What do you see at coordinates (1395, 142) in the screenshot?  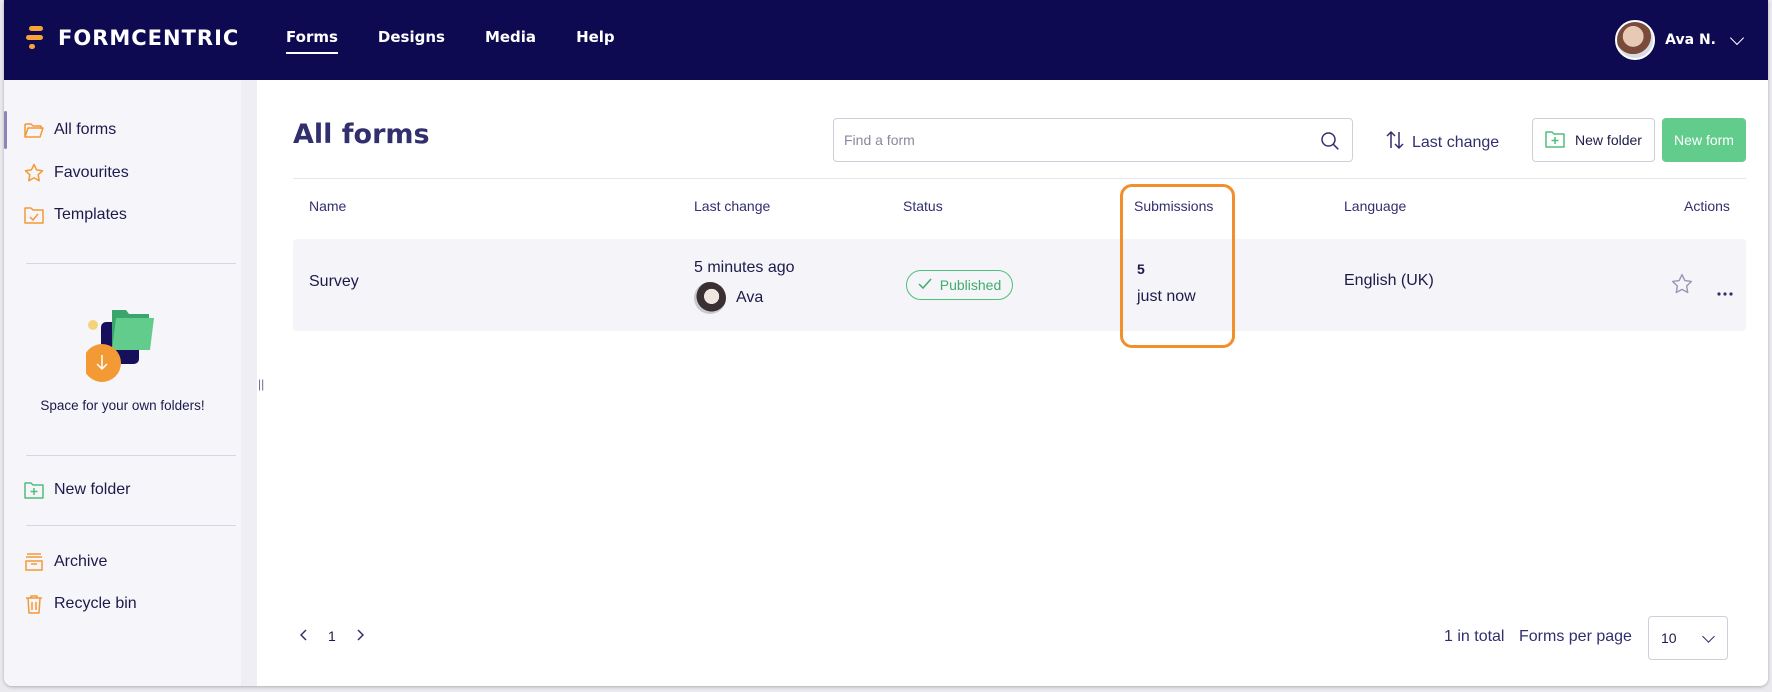 I see `sort-icon` at bounding box center [1395, 142].